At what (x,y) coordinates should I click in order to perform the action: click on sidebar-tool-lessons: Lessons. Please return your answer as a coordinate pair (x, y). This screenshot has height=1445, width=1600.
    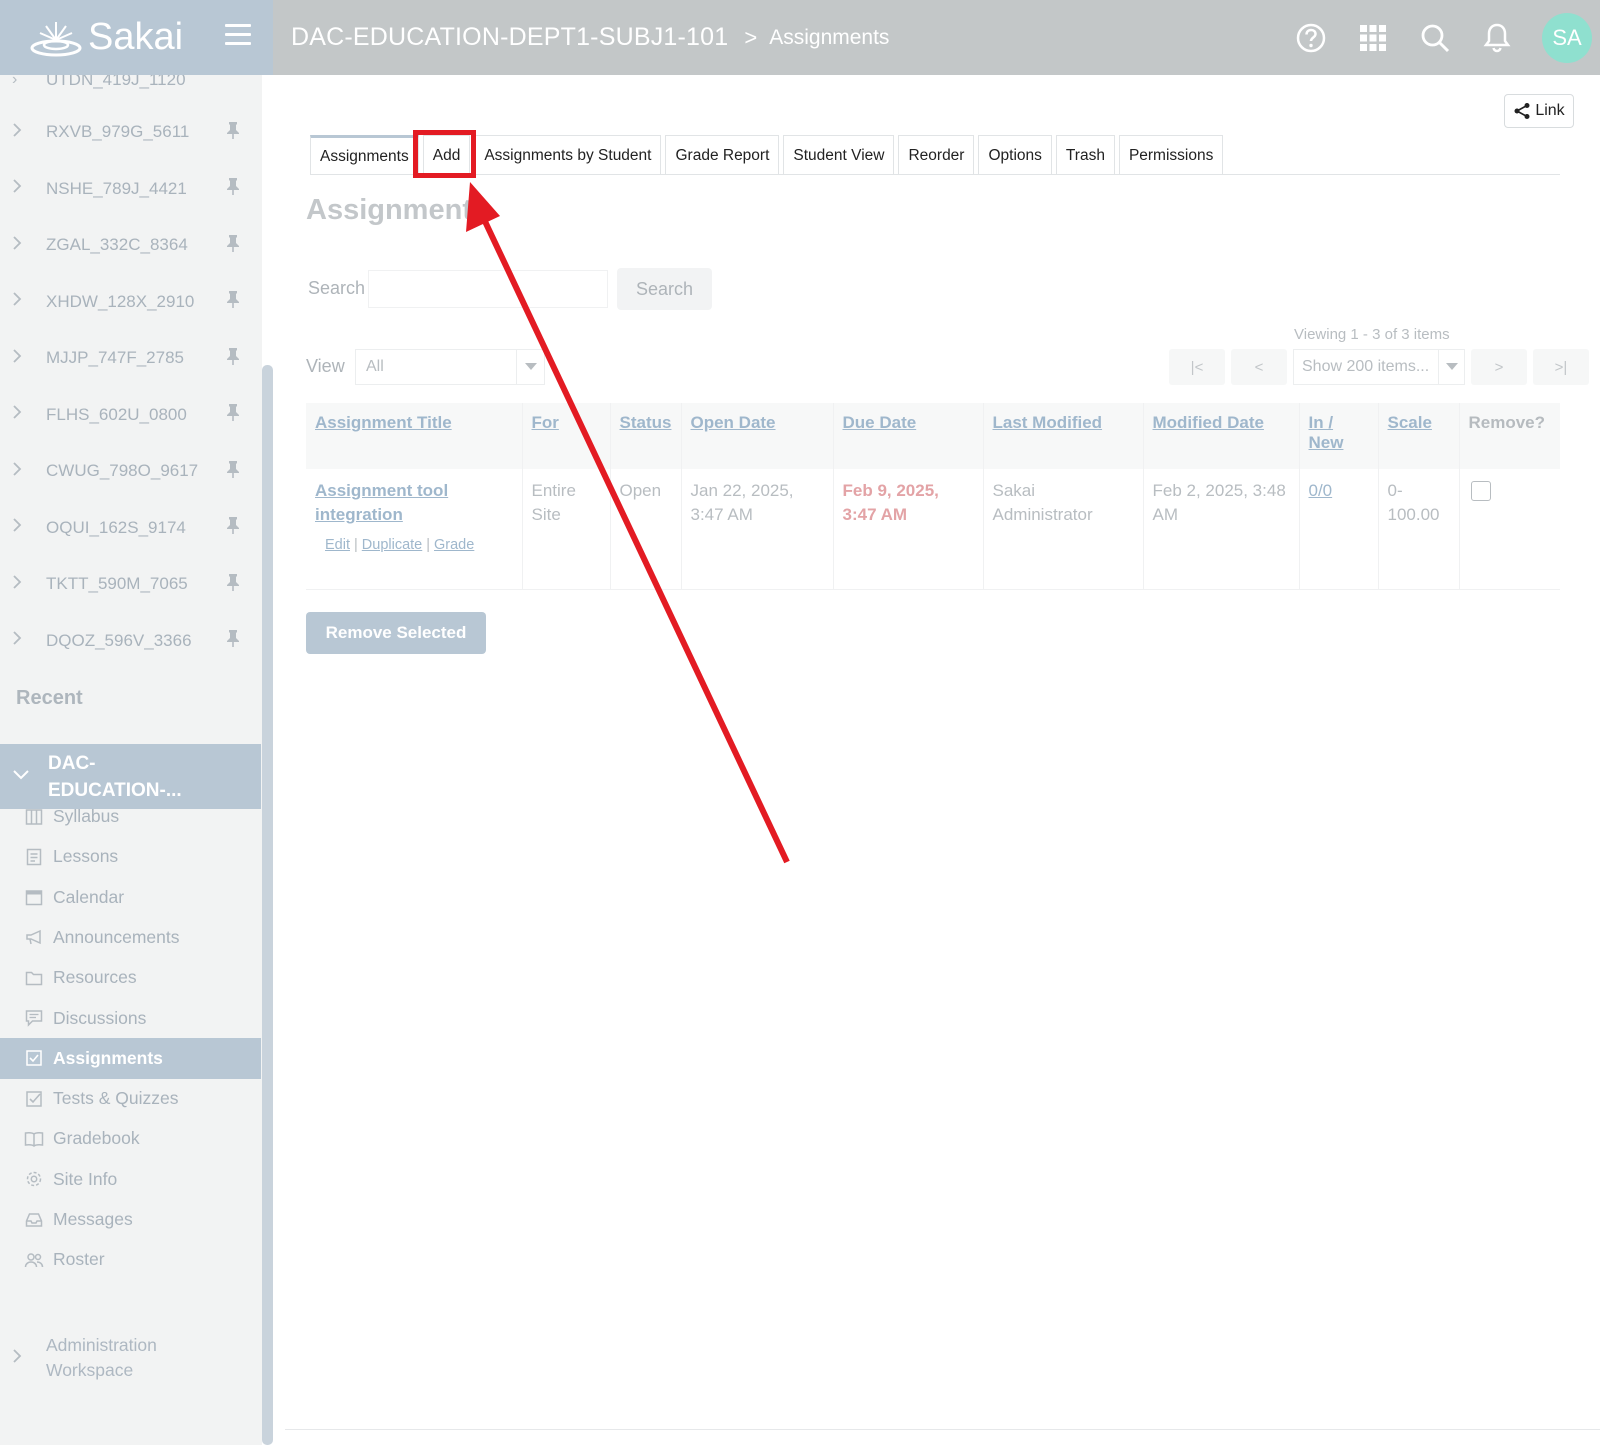
    Looking at the image, I should click on (130, 856).